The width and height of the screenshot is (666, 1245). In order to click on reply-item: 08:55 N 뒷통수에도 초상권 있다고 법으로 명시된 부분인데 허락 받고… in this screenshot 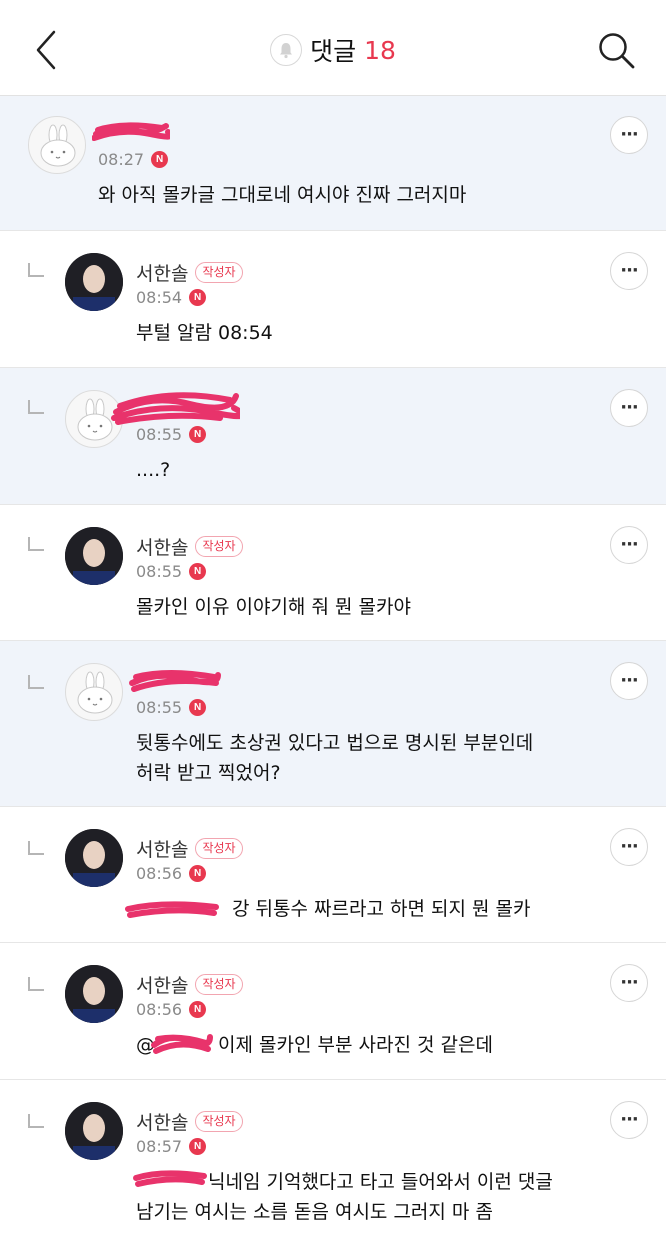, I will do `click(333, 724)`.